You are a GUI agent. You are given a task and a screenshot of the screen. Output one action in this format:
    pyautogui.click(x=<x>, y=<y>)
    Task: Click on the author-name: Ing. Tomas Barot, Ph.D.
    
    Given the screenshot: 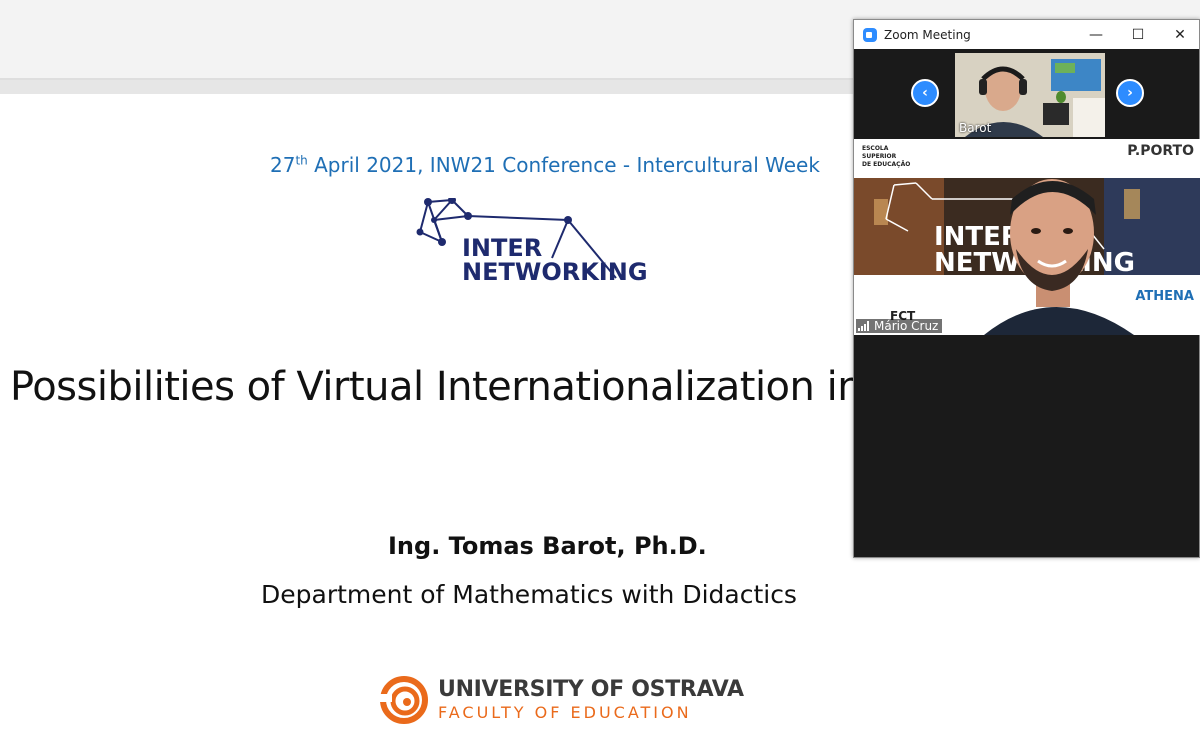 What is the action you would take?
    pyautogui.click(x=547, y=546)
    